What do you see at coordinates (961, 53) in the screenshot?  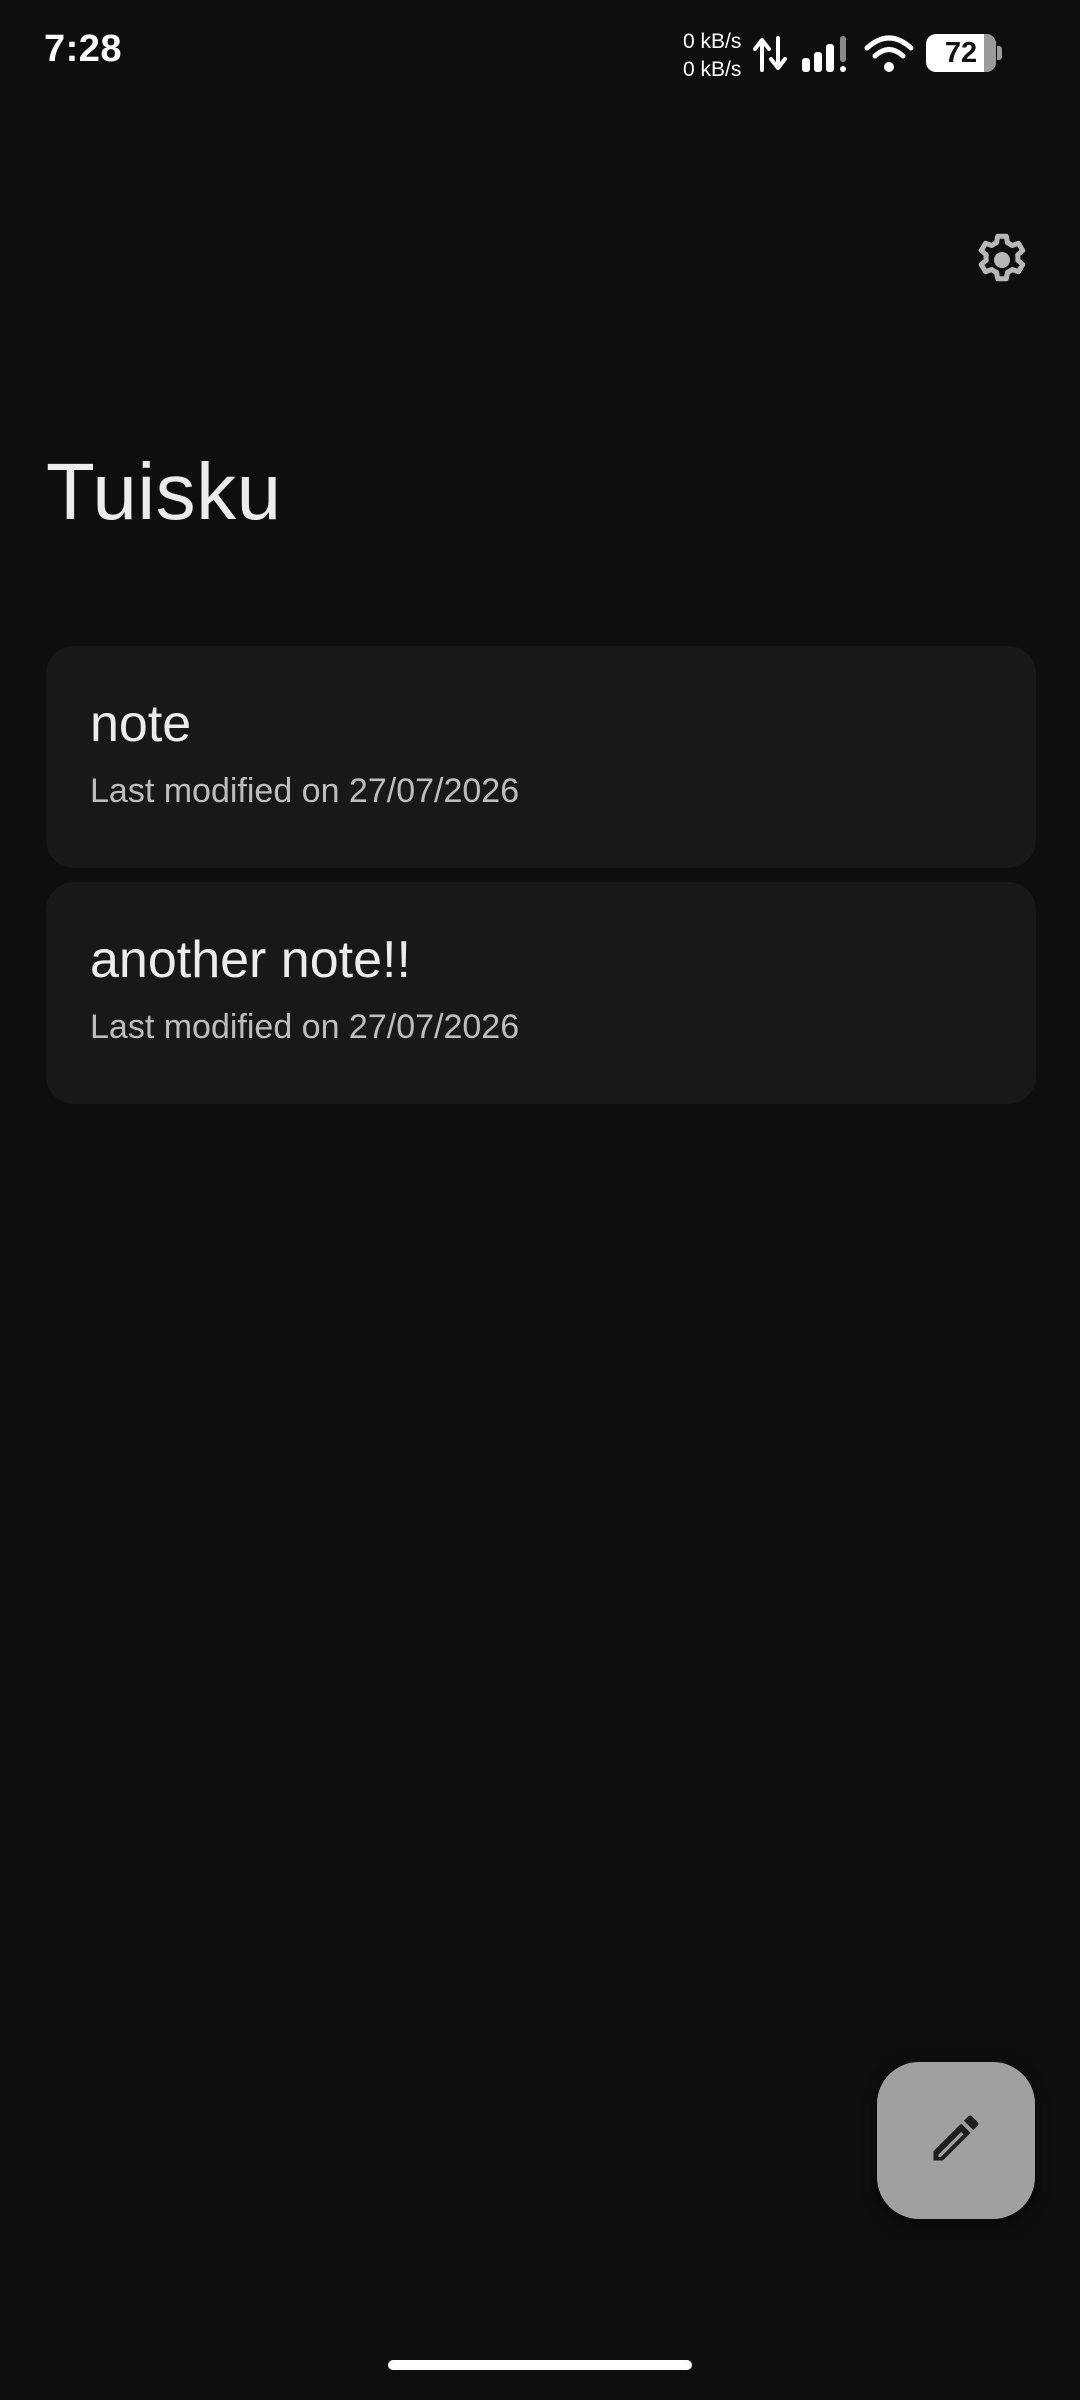 I see `battery-level: 72` at bounding box center [961, 53].